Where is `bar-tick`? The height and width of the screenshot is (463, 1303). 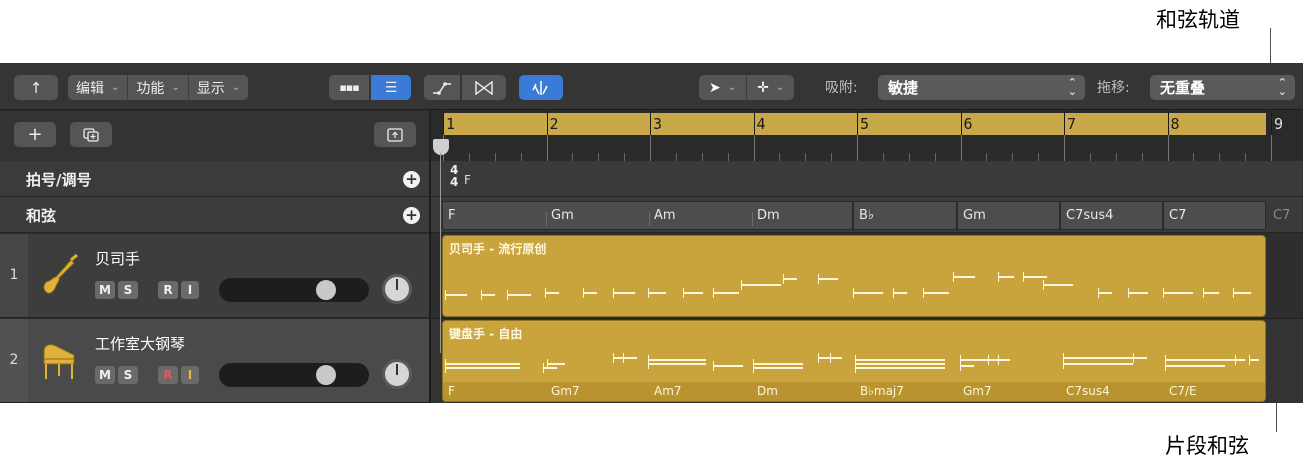
bar-tick is located at coordinates (1271, 148).